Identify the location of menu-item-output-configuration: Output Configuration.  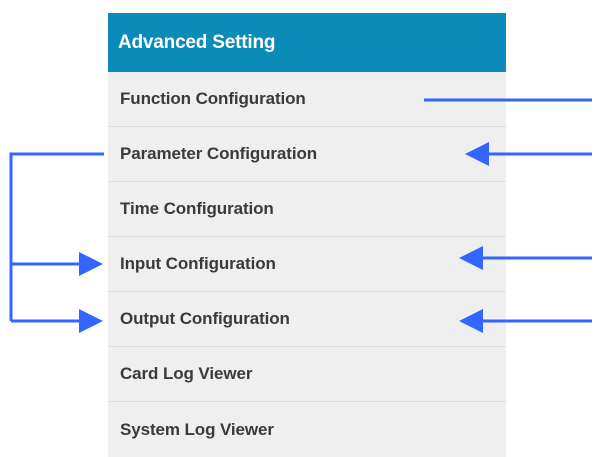
(307, 319).